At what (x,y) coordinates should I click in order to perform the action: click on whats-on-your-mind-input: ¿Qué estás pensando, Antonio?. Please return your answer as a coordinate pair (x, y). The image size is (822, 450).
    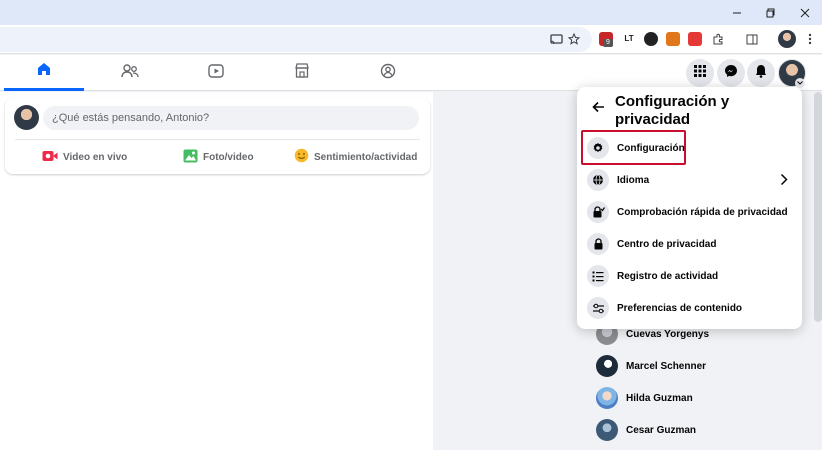
    Looking at the image, I should click on (231, 118).